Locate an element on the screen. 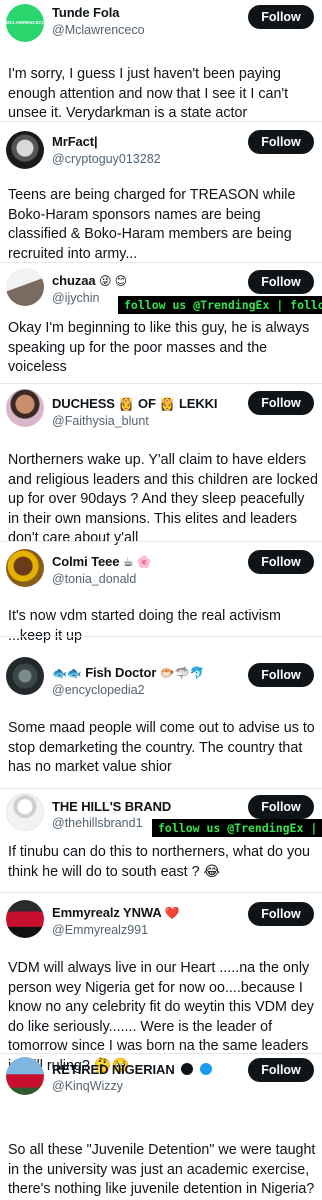 This screenshot has height=1200, width=322. name-prefix-emoji: 🐟🐟 is located at coordinates (67, 673).